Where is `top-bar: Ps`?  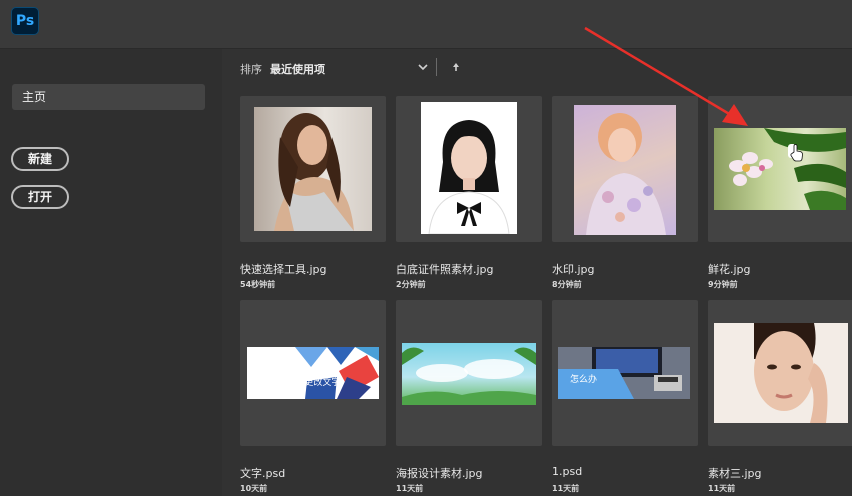
top-bar: Ps is located at coordinates (426, 24).